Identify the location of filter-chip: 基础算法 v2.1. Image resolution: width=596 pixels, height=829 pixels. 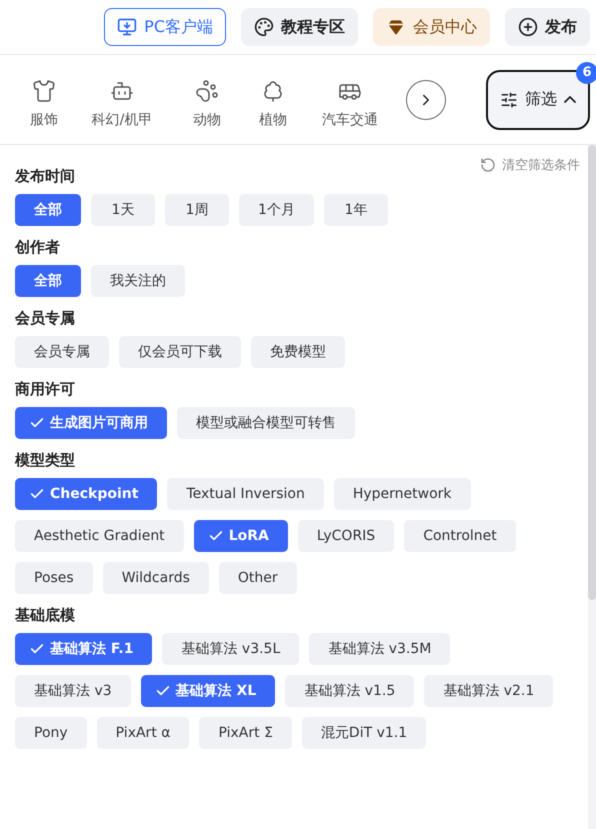
(489, 691).